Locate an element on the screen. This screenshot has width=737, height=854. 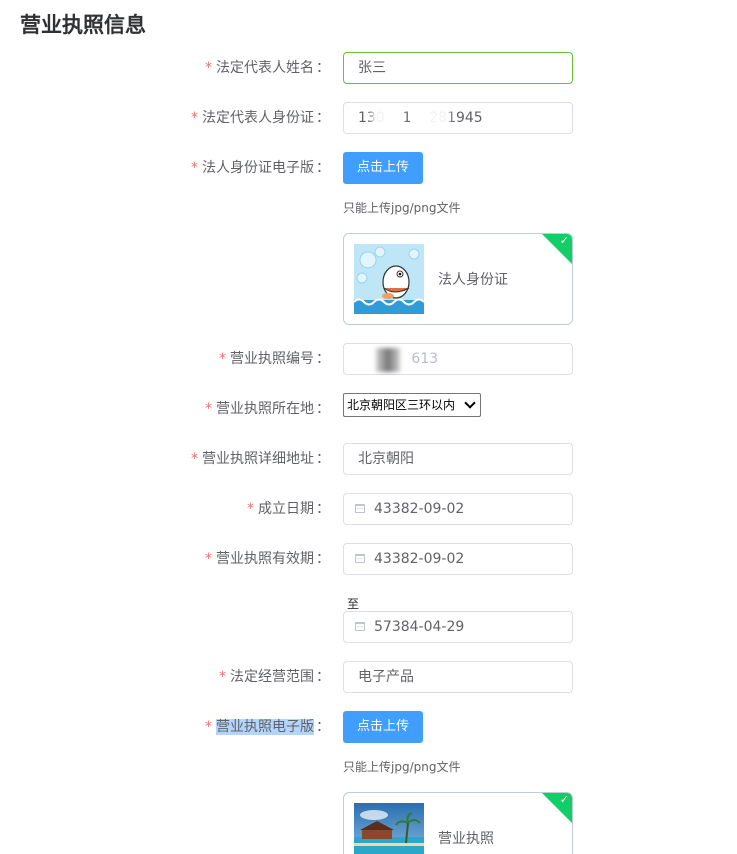
page-title: 营业执照信息 is located at coordinates (83, 25).